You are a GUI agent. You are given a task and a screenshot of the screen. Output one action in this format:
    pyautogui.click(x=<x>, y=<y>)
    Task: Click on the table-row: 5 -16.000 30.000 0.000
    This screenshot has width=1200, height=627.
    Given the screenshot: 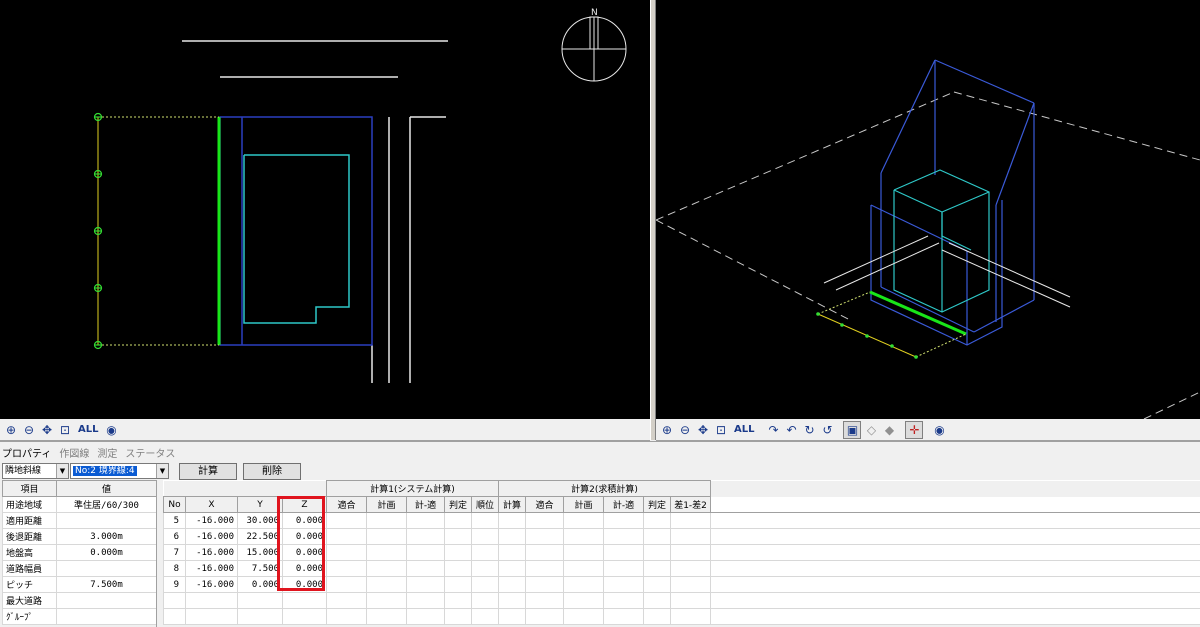 What is the action you would take?
    pyautogui.click(x=682, y=521)
    